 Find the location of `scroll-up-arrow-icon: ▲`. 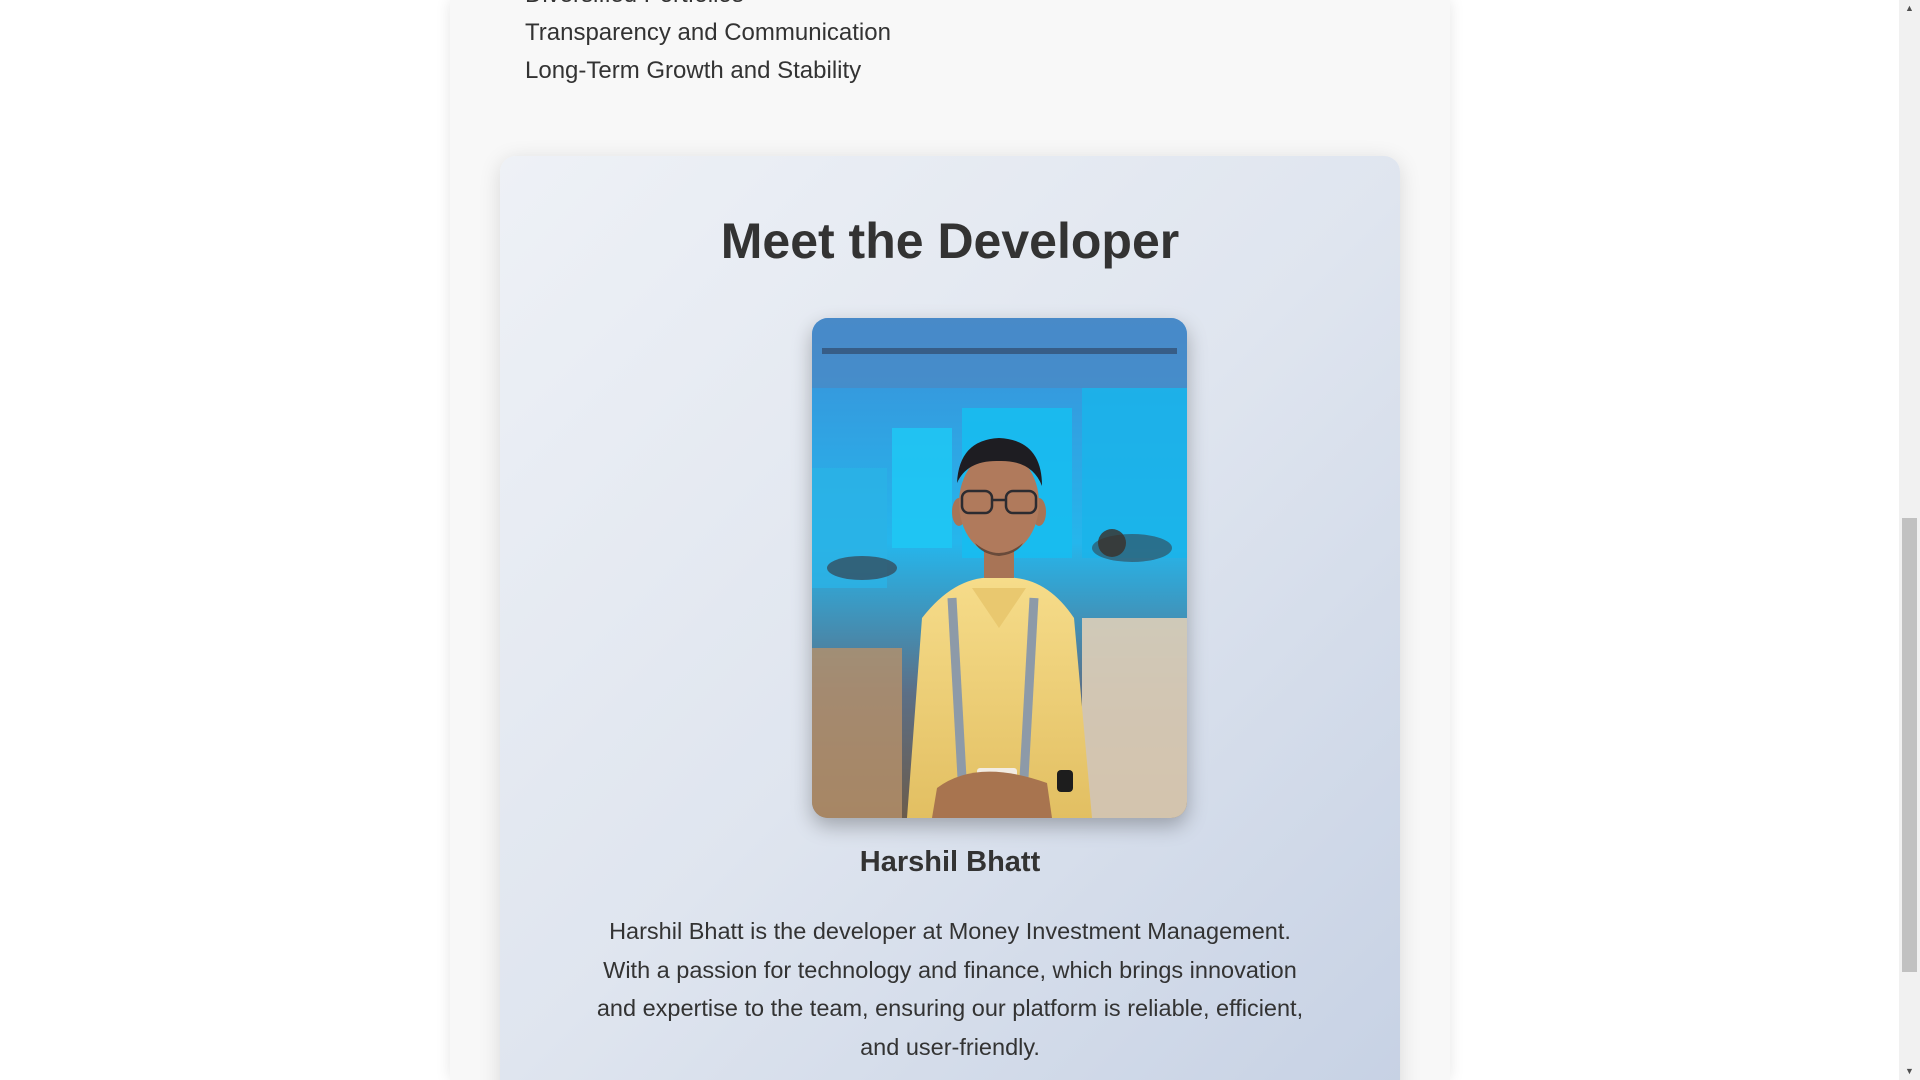

scroll-up-arrow-icon: ▲ is located at coordinates (1909, 8).